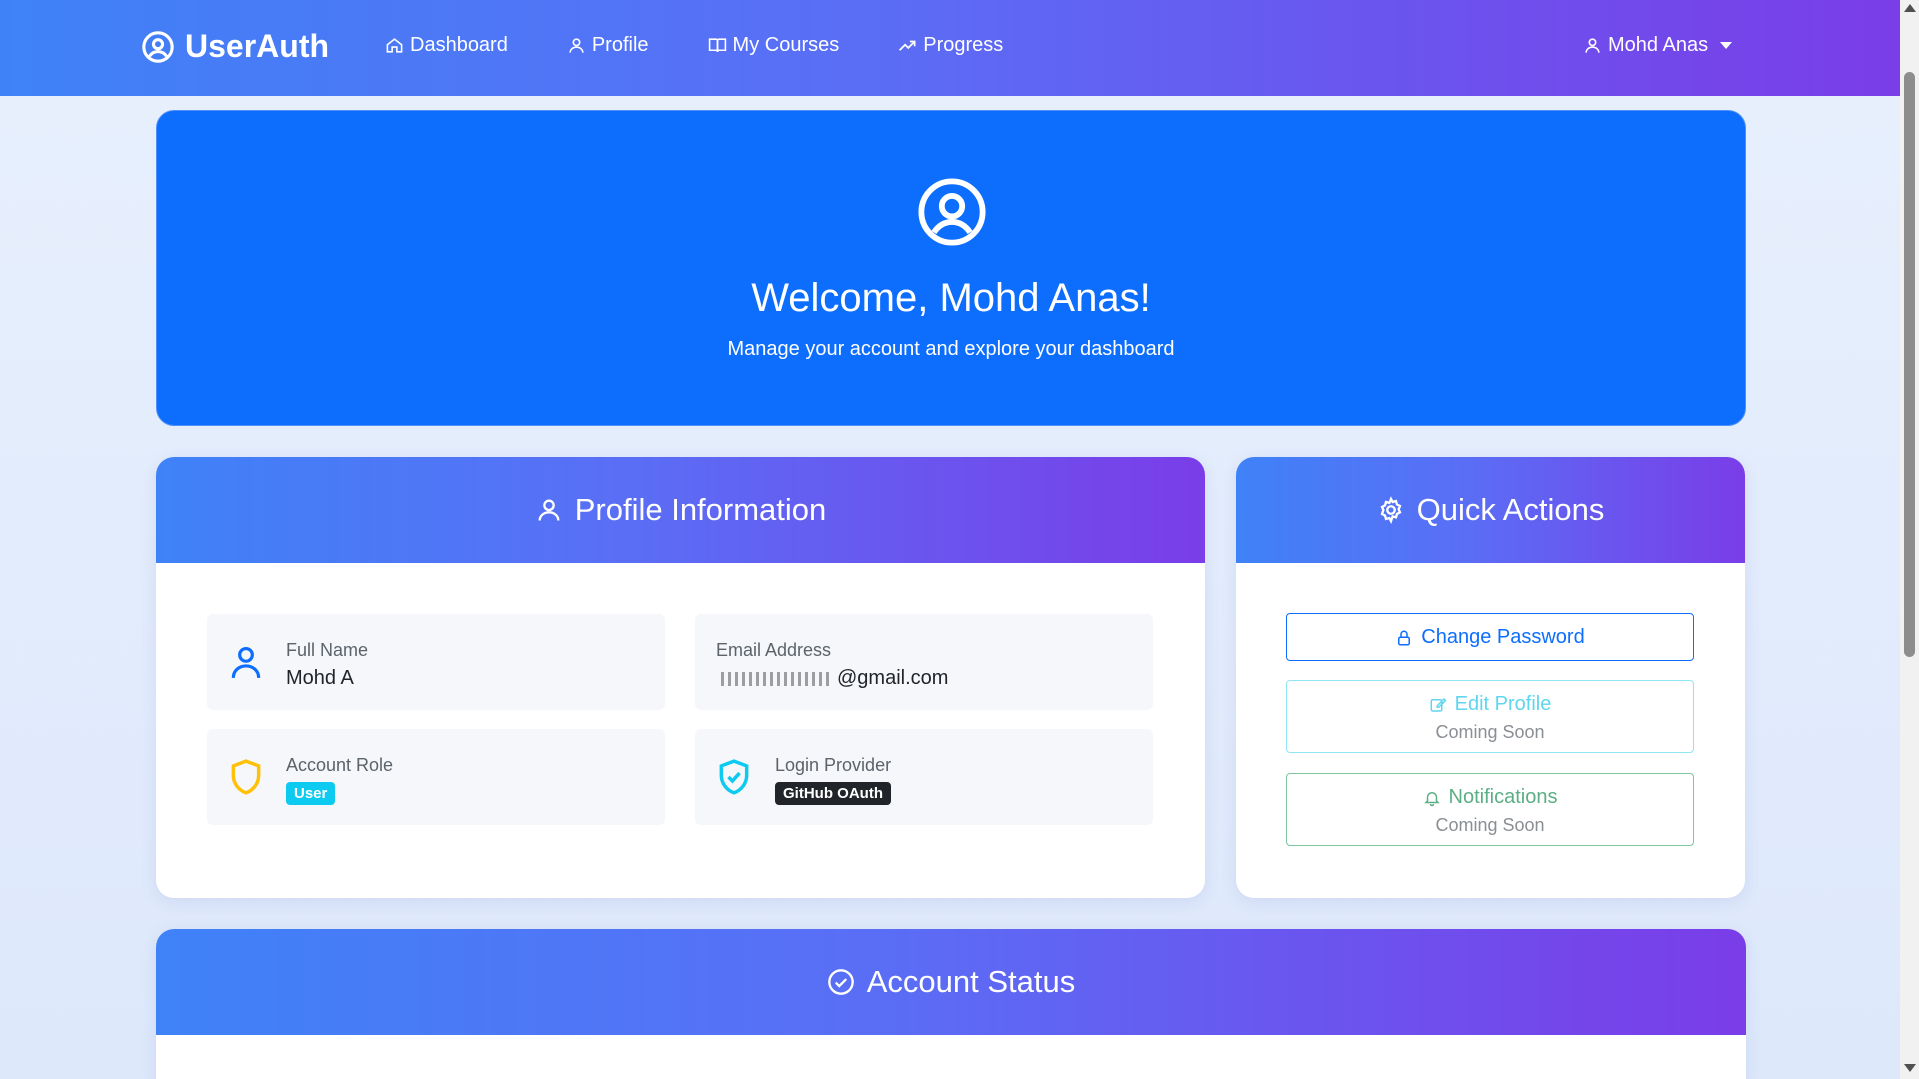 This screenshot has height=1079, width=1919. Describe the element at coordinates (257, 46) in the screenshot. I see `brand-name: UserAuth` at that location.